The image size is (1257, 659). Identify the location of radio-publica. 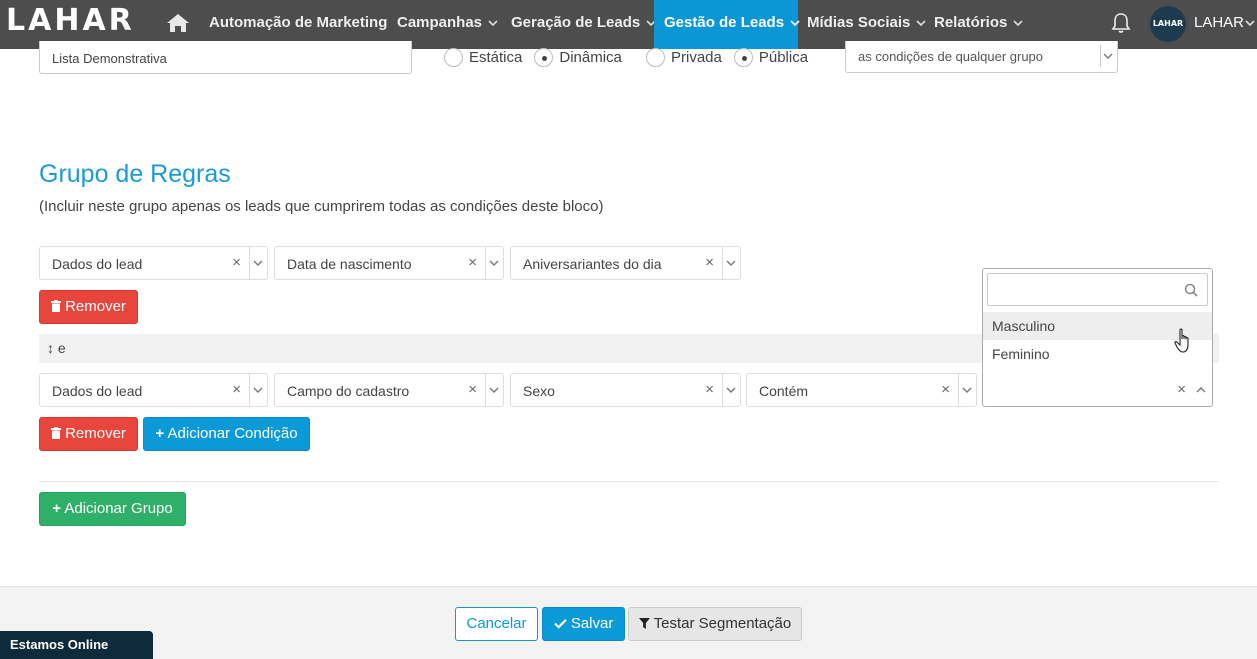
(743, 57).